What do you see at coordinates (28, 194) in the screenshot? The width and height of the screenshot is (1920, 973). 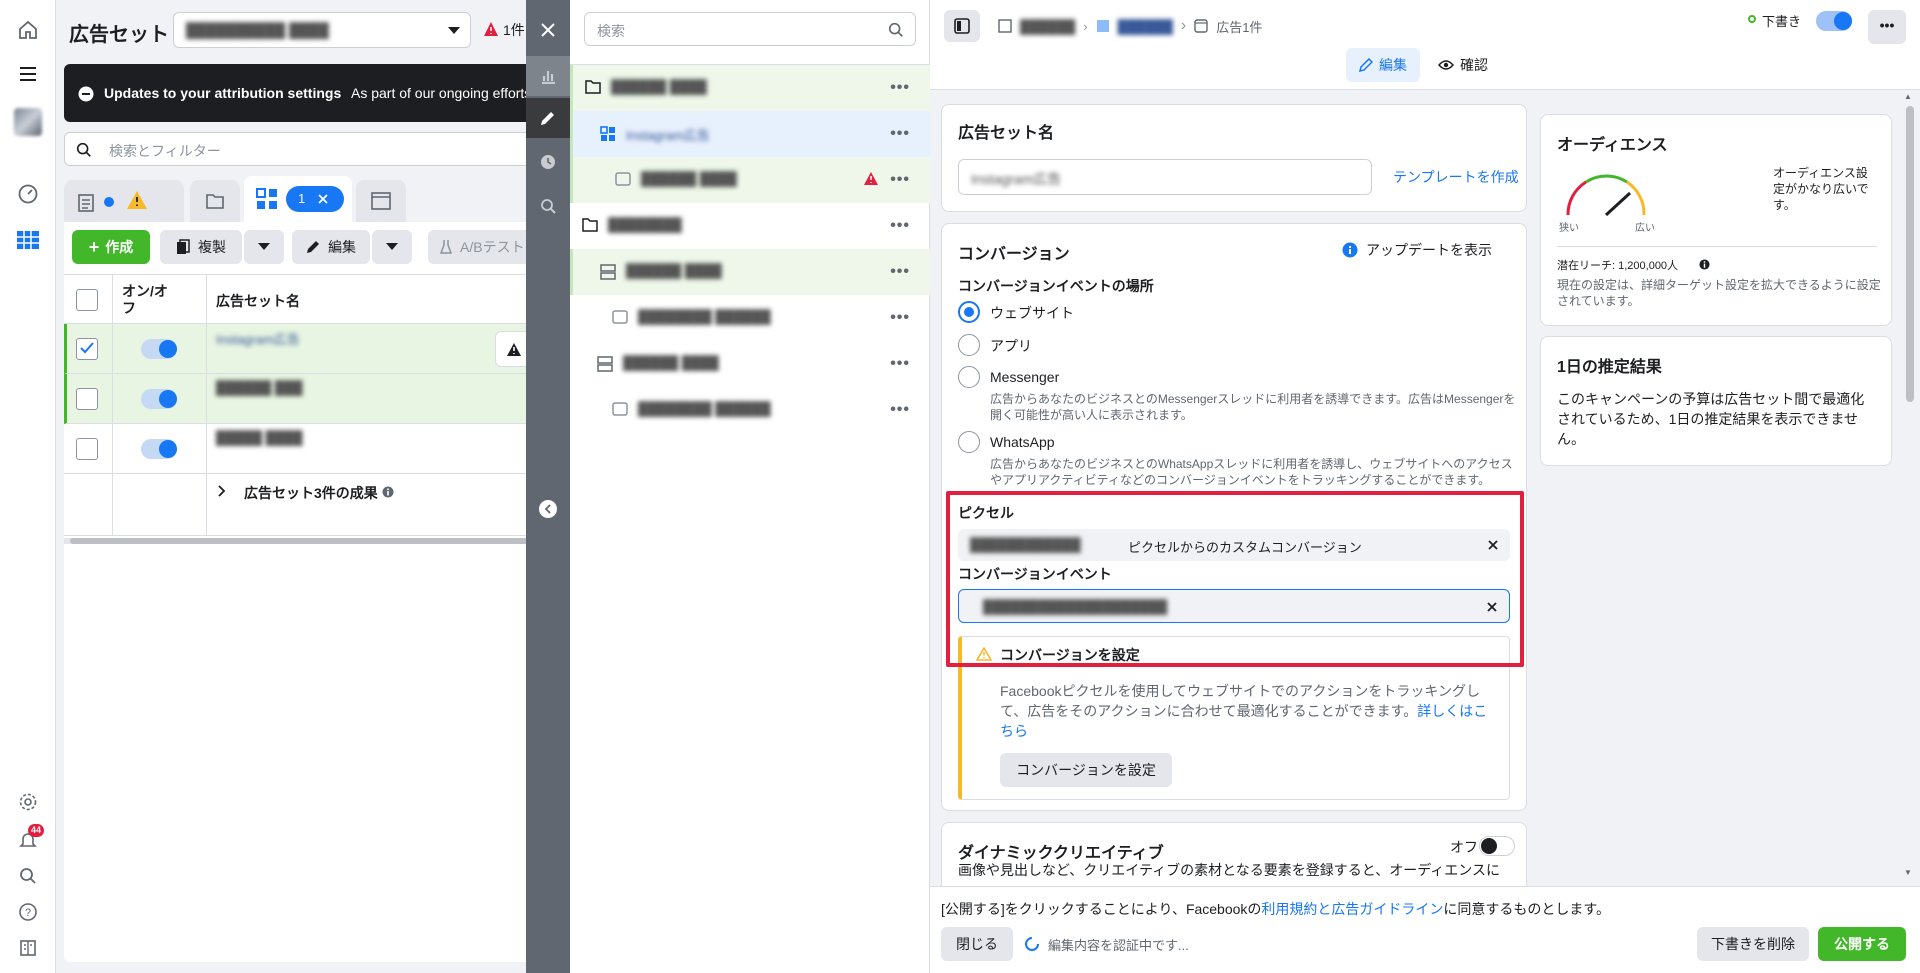 I see `performance-gauge-icon` at bounding box center [28, 194].